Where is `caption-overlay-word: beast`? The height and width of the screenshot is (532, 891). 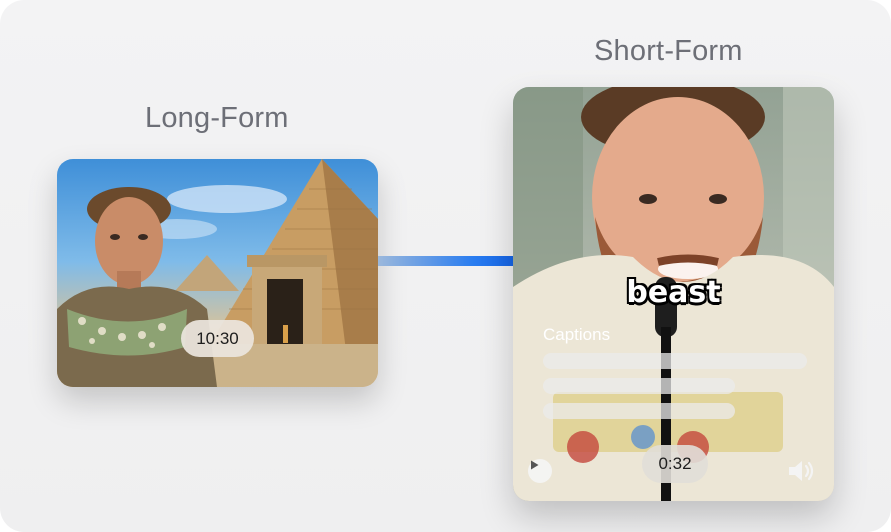
caption-overlay-word: beast is located at coordinates (673, 292).